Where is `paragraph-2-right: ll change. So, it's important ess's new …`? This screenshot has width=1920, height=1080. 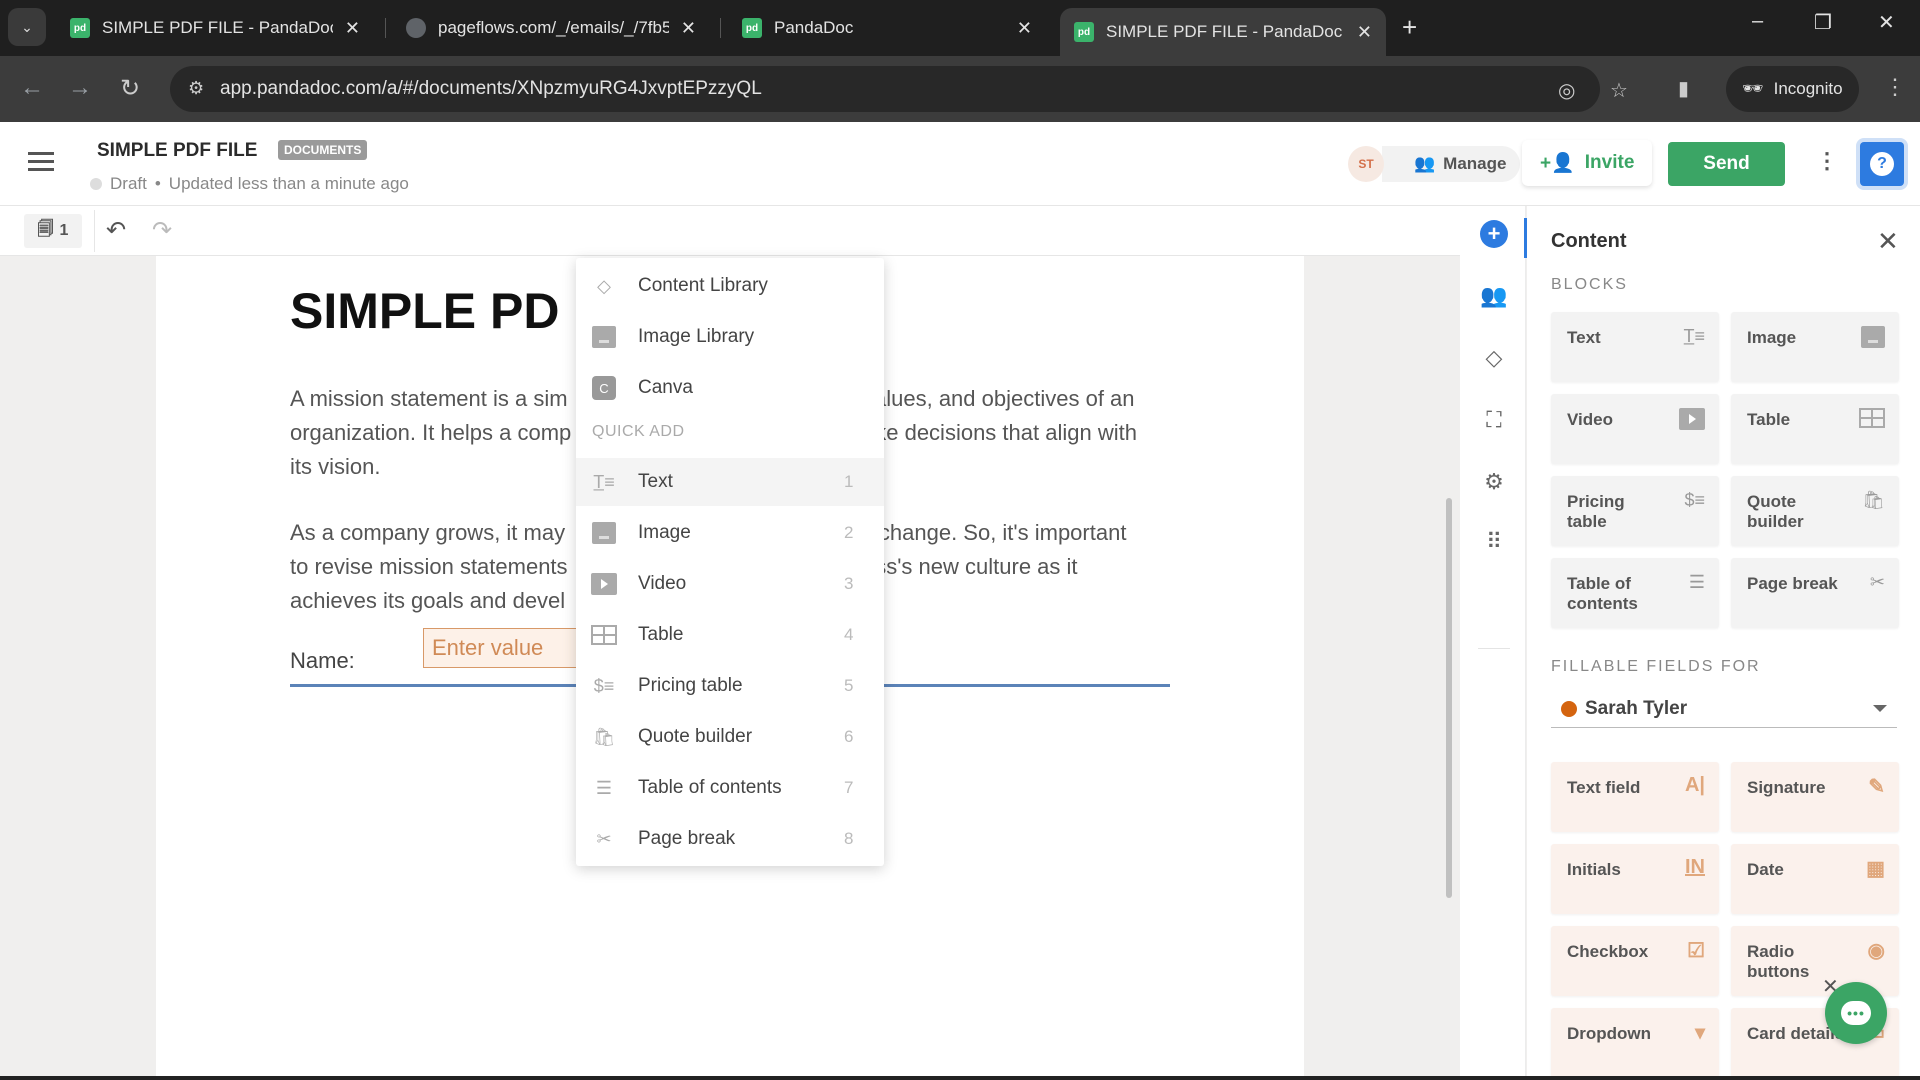
paragraph-2-right: ll change. So, it's important ess's new … is located at coordinates (1023, 550).